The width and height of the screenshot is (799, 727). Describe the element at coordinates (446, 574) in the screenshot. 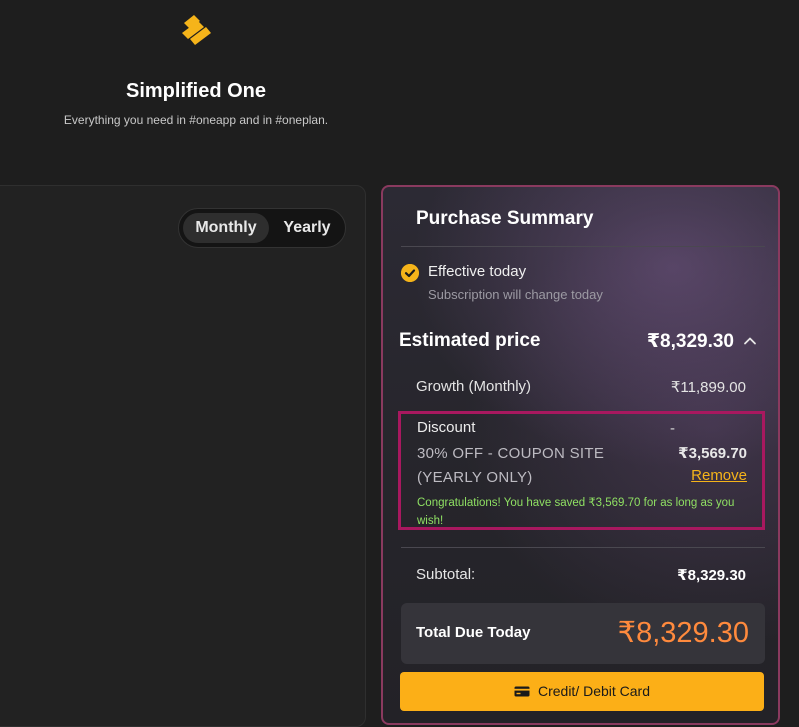

I see `subtotal-label: Subtotal:` at that location.